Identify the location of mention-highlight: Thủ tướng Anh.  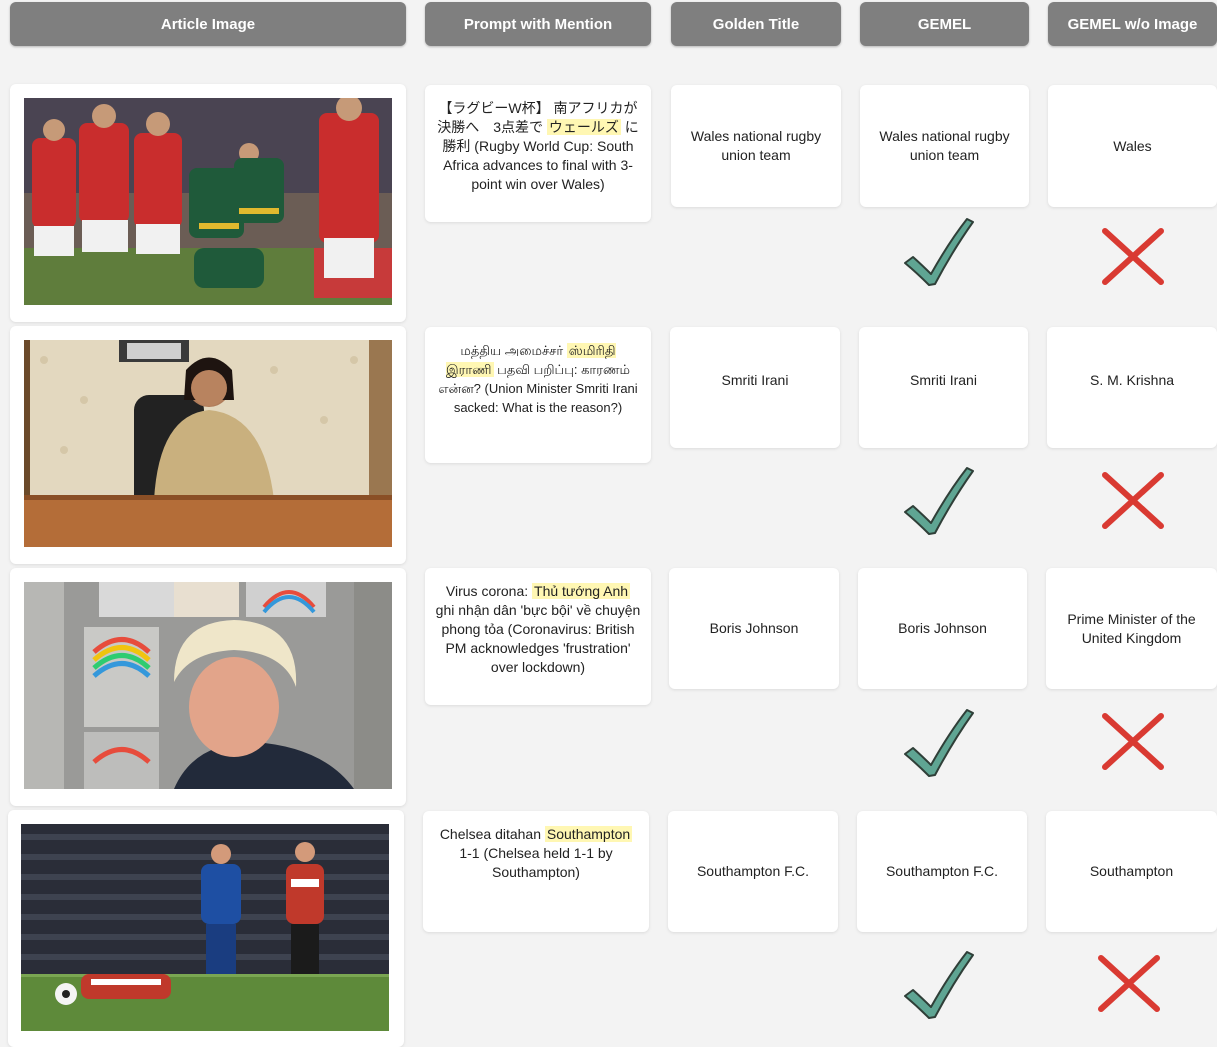
(581, 591).